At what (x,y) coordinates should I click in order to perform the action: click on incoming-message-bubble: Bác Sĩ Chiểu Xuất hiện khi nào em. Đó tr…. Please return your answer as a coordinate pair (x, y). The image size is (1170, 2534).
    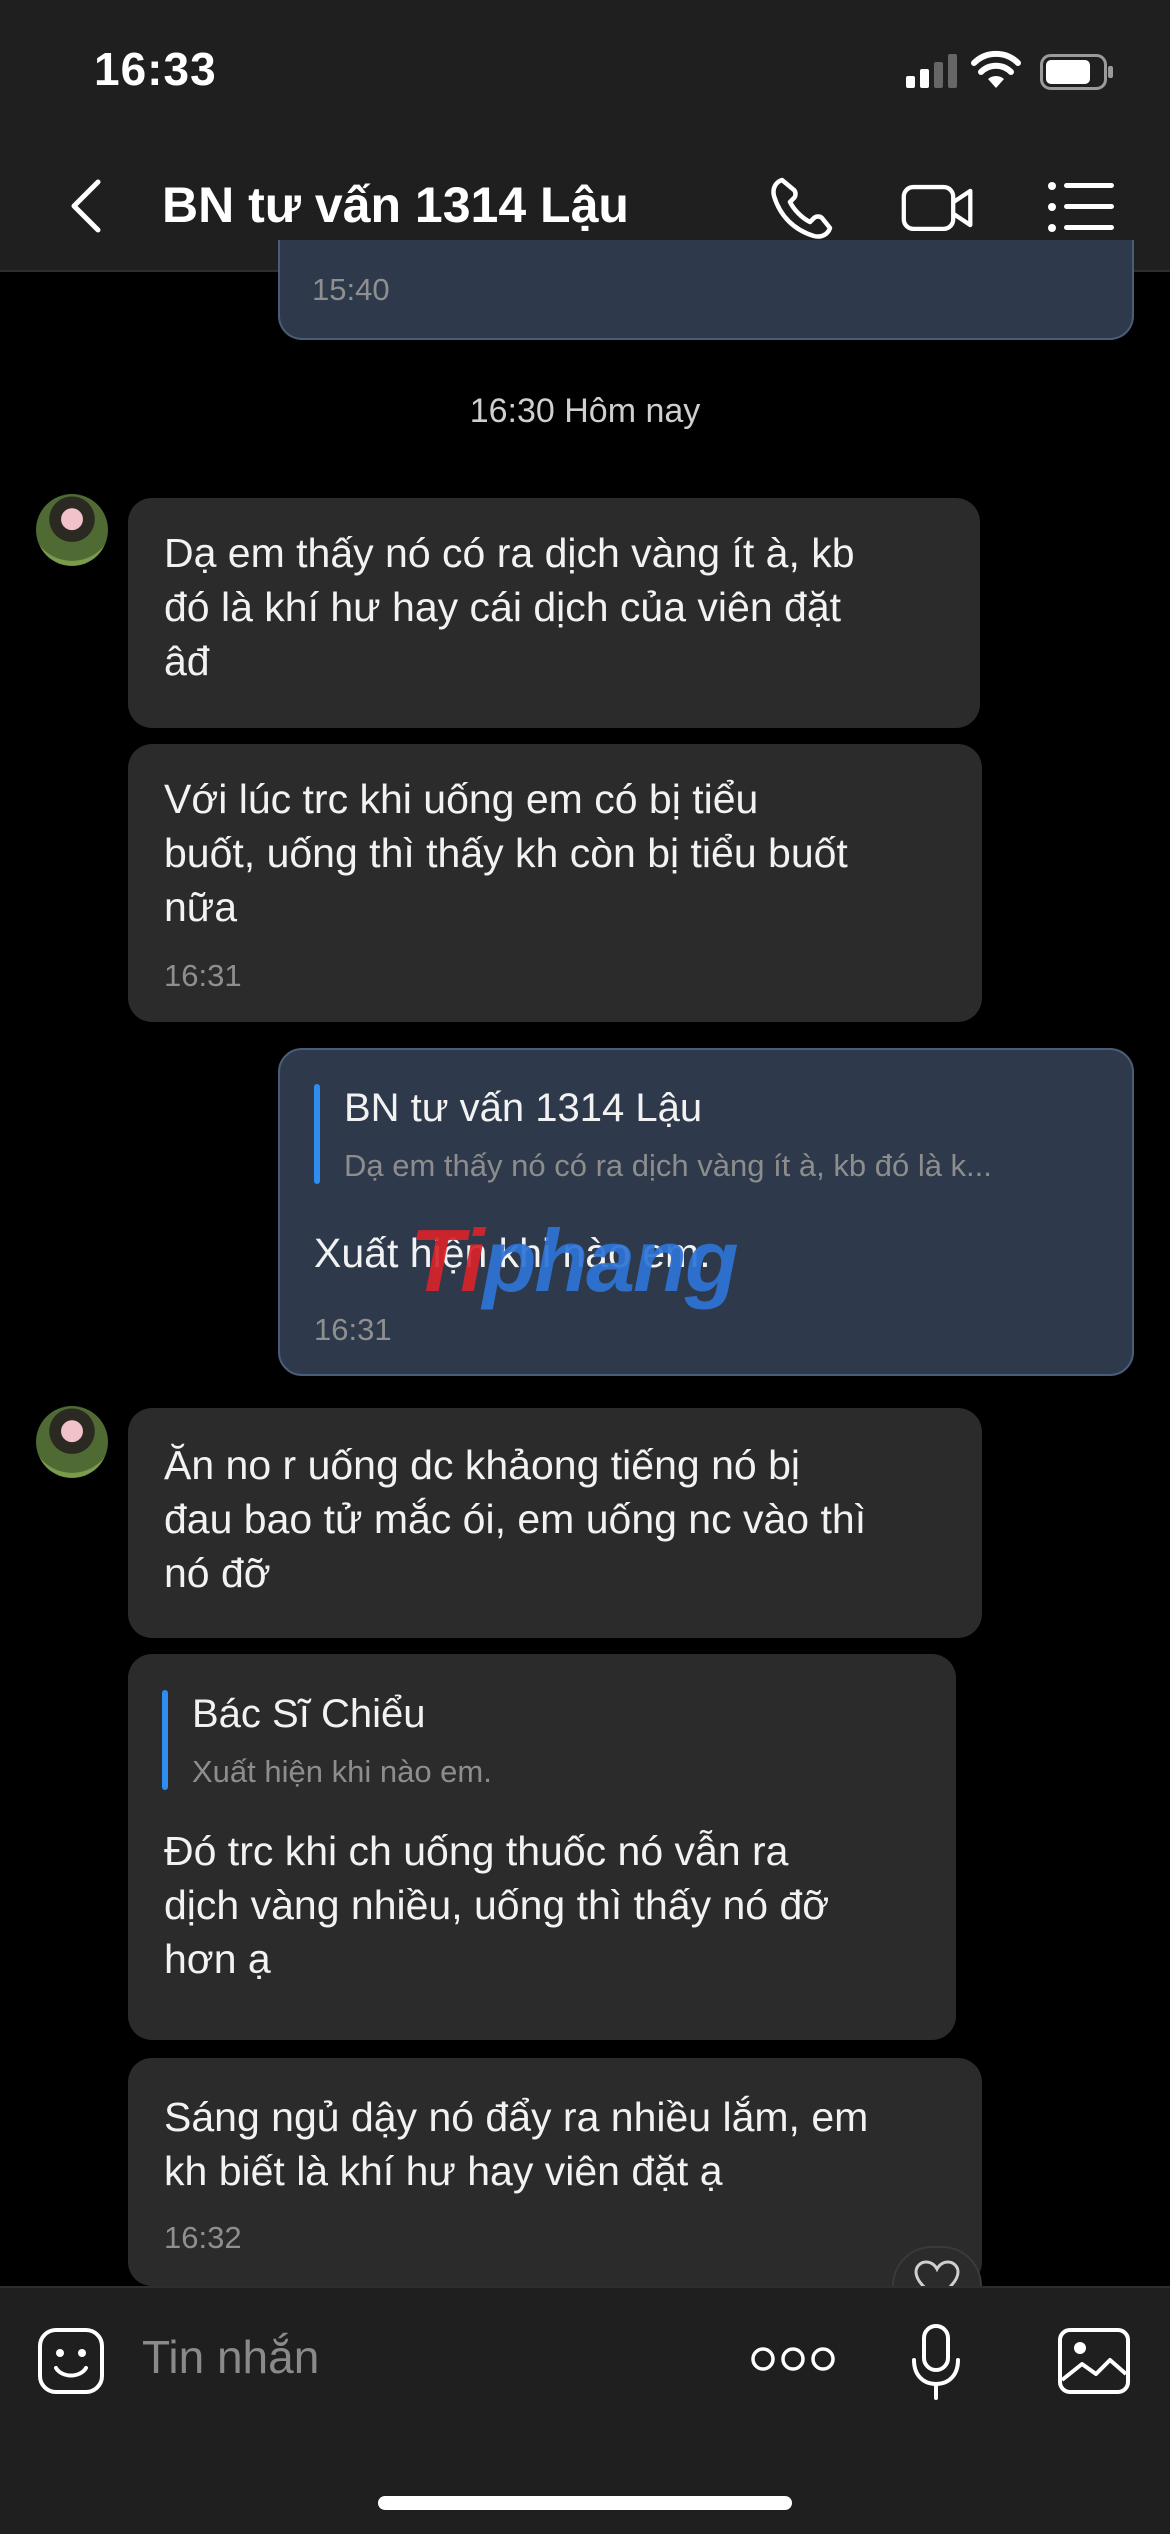
    Looking at the image, I should click on (542, 1847).